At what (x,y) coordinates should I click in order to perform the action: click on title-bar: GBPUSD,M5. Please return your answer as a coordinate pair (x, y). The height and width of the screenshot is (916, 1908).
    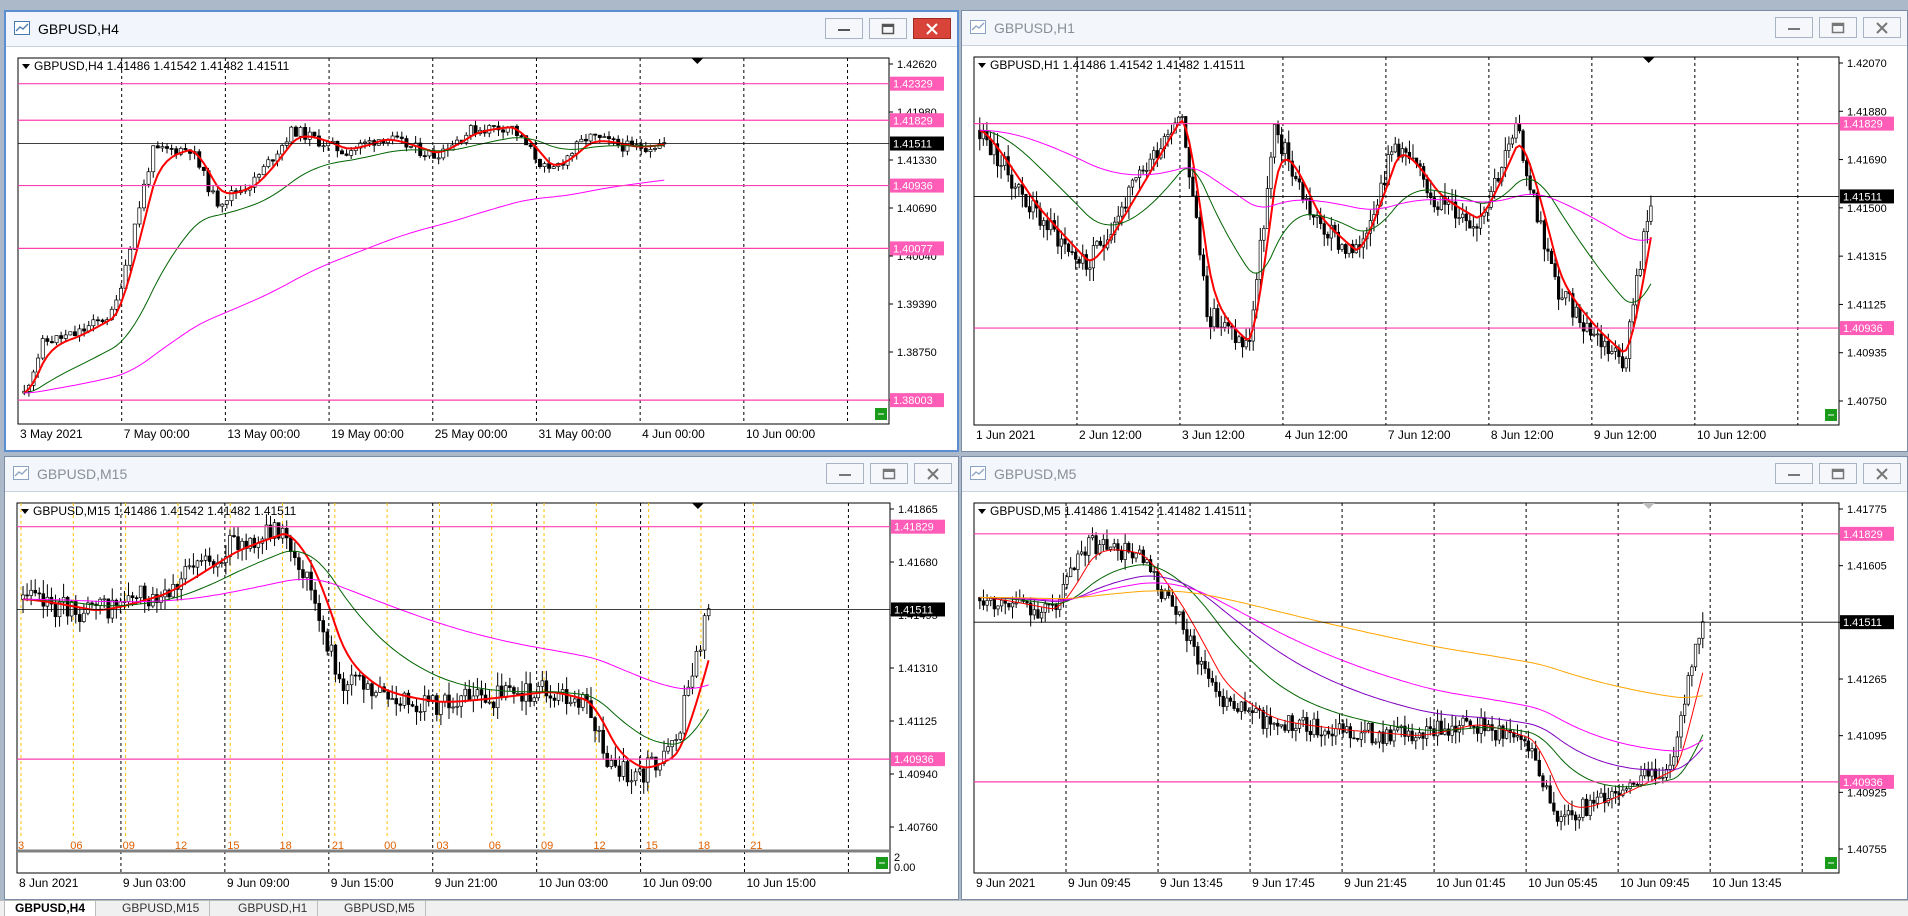
    Looking at the image, I should click on (1434, 474).